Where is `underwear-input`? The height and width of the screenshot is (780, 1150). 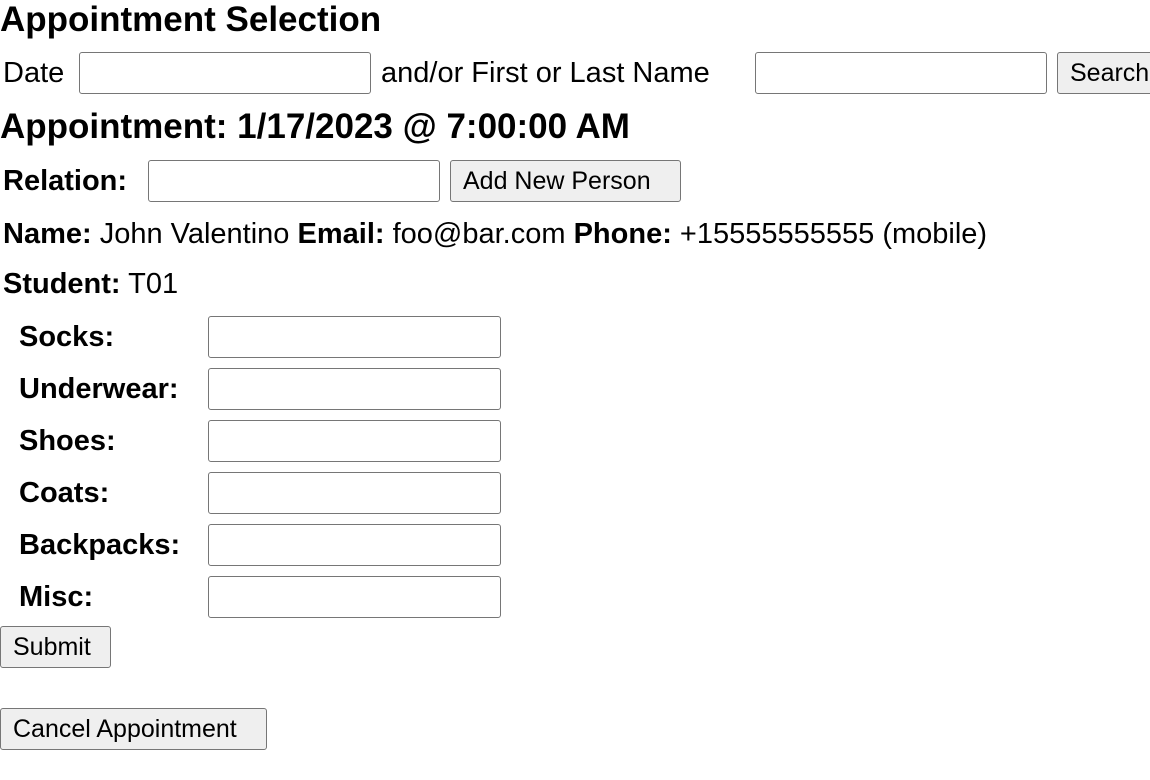
underwear-input is located at coordinates (354, 389).